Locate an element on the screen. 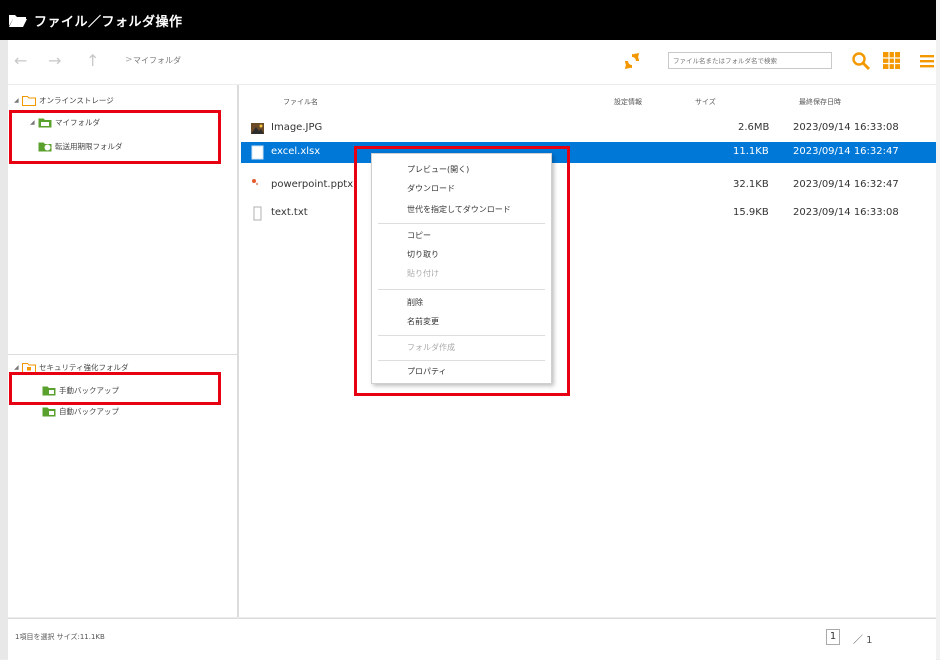  folder-backup-icon is located at coordinates (49, 412).